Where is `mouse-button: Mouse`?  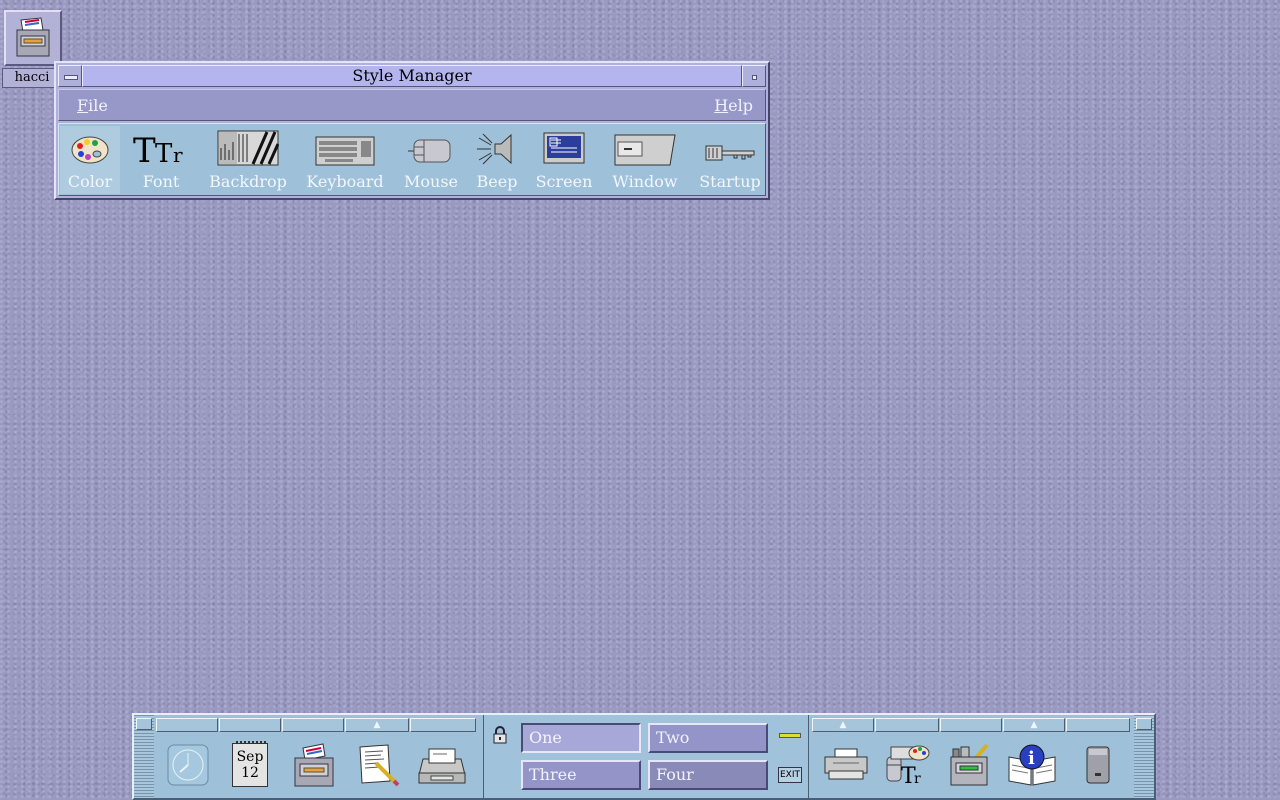
mouse-button: Mouse is located at coordinates (431, 160).